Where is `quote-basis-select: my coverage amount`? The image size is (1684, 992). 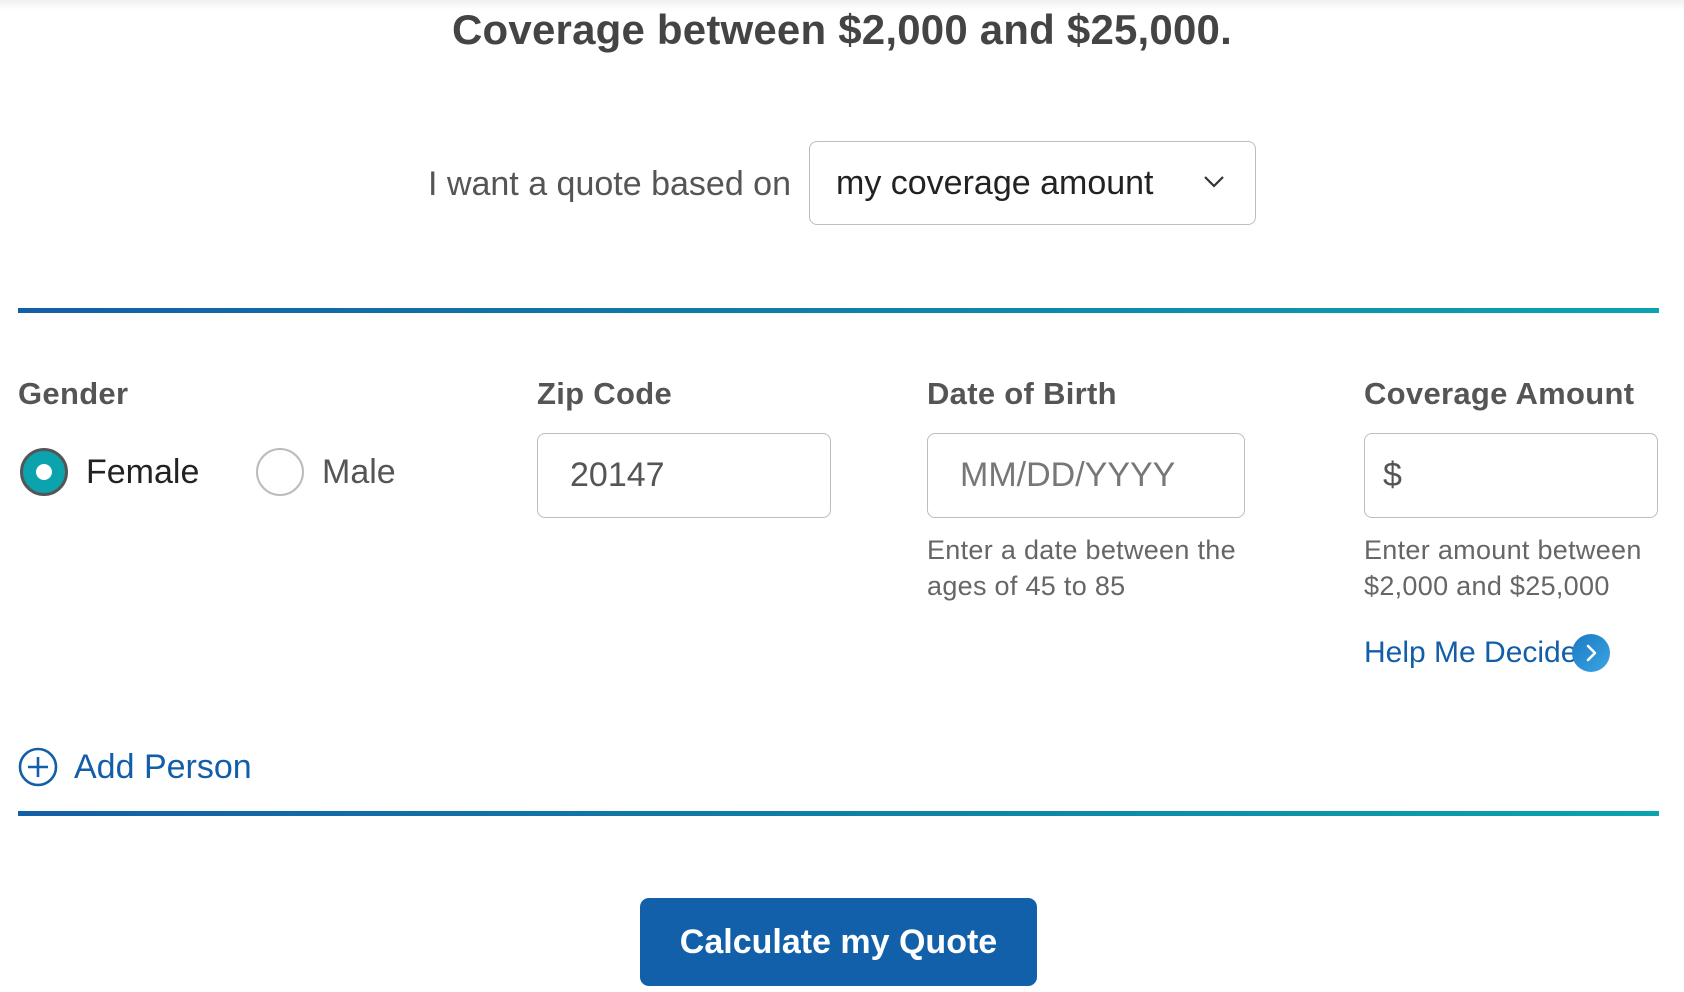
quote-basis-select: my coverage amount is located at coordinates (1032, 183).